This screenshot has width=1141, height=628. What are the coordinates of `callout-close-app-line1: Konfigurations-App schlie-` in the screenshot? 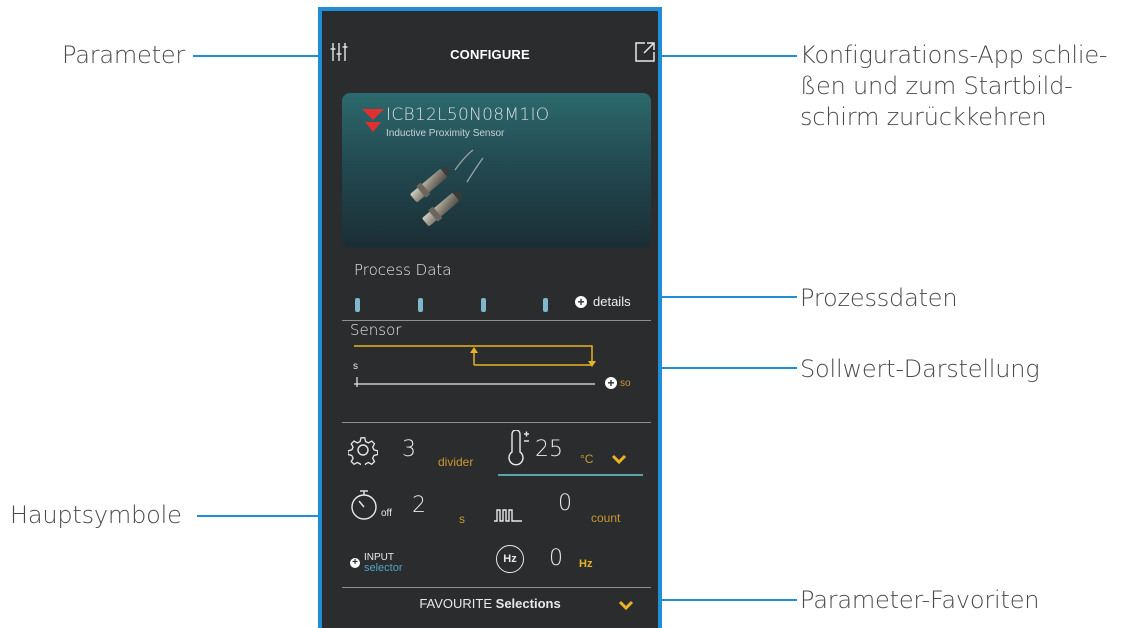 It's located at (954, 55).